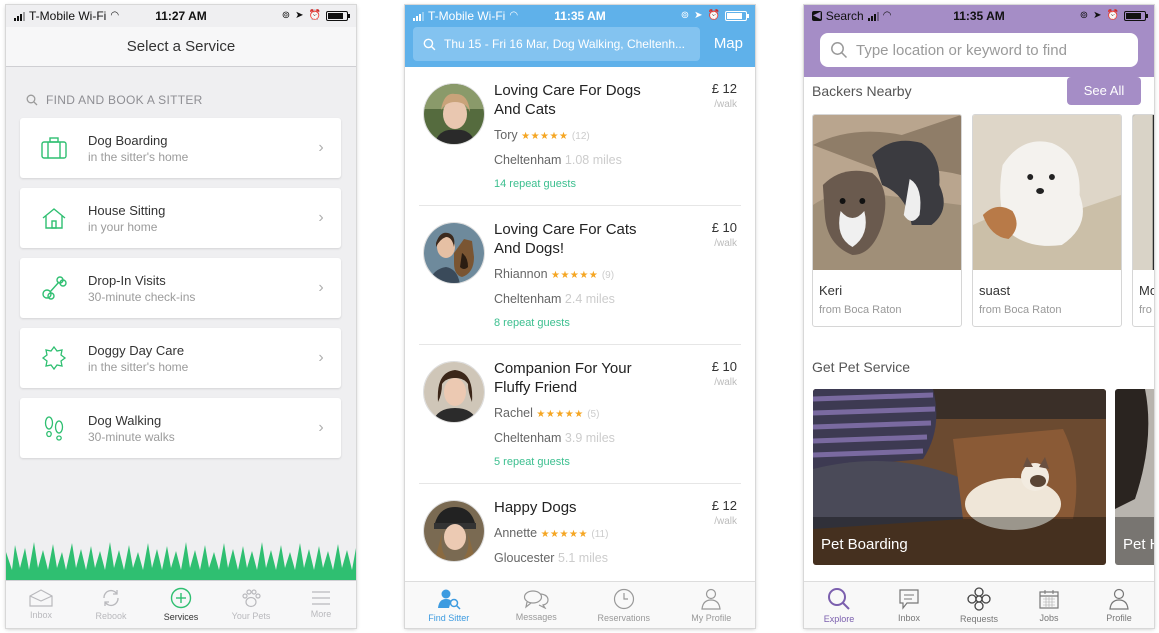 The height and width of the screenshot is (633, 1159). What do you see at coordinates (54, 428) in the screenshot?
I see `paw-prints-icon` at bounding box center [54, 428].